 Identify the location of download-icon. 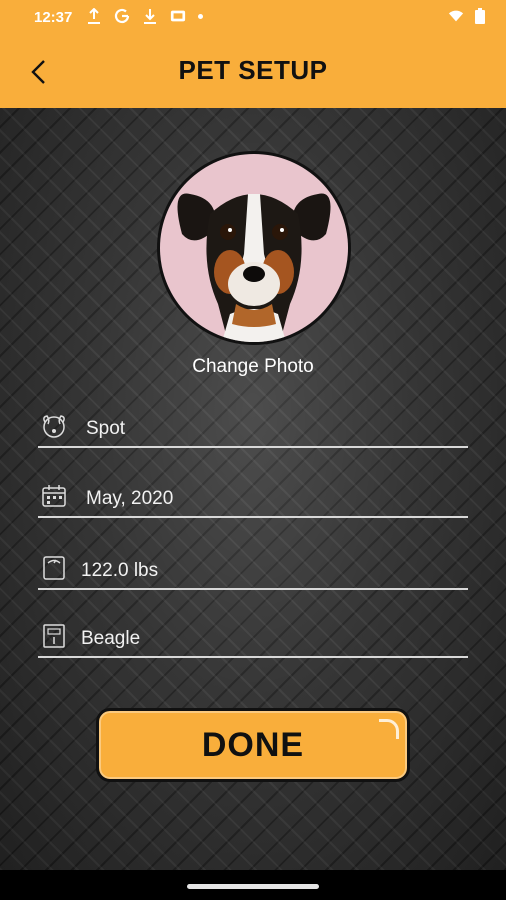
(150, 16).